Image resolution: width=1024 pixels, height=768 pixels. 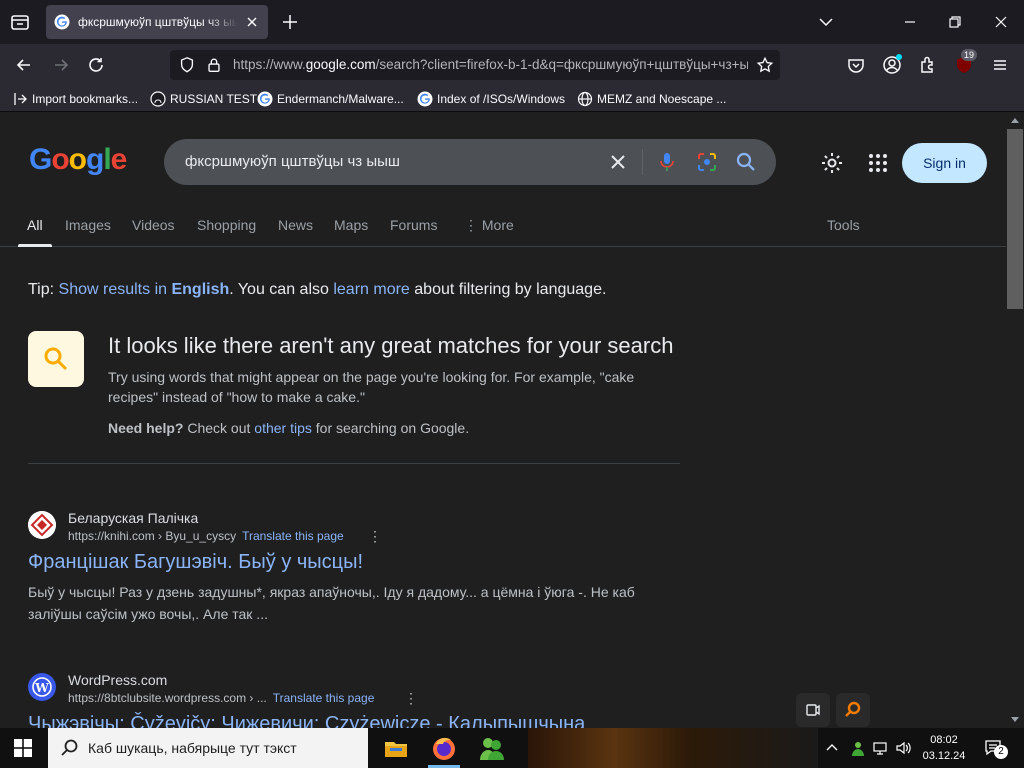 I want to click on shield-icon, so click(x=187, y=65).